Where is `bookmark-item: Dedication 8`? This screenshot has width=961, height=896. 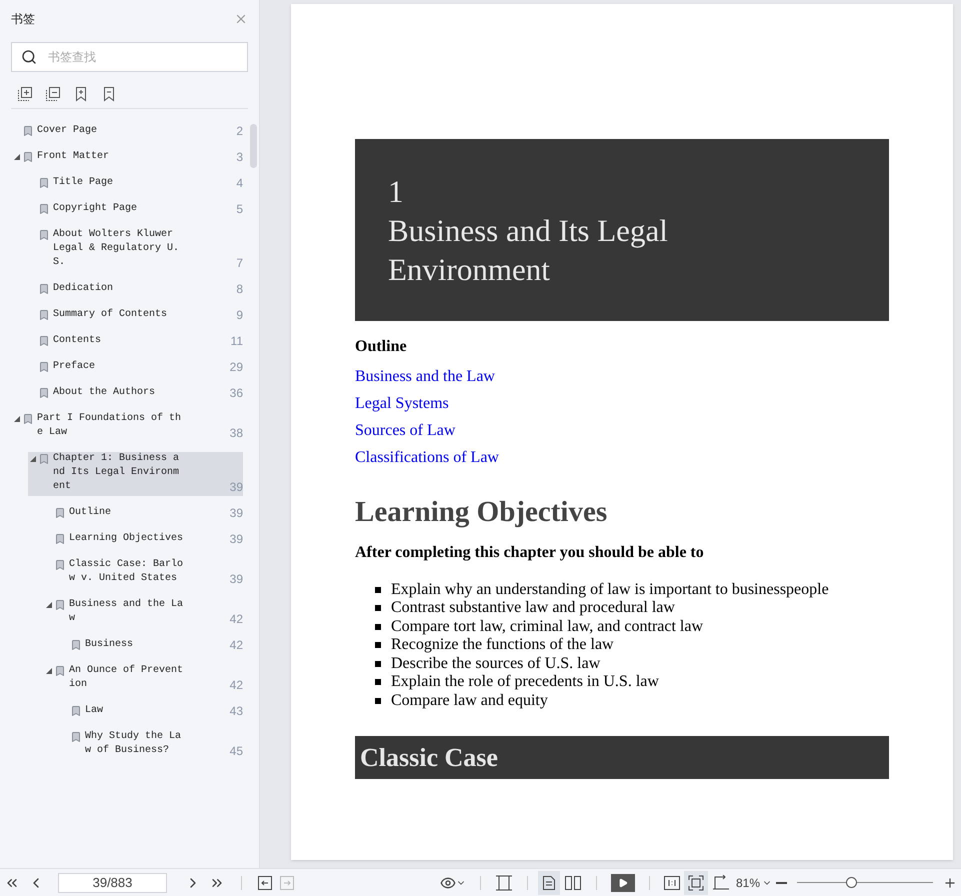 bookmark-item: Dedication 8 is located at coordinates (135, 290).